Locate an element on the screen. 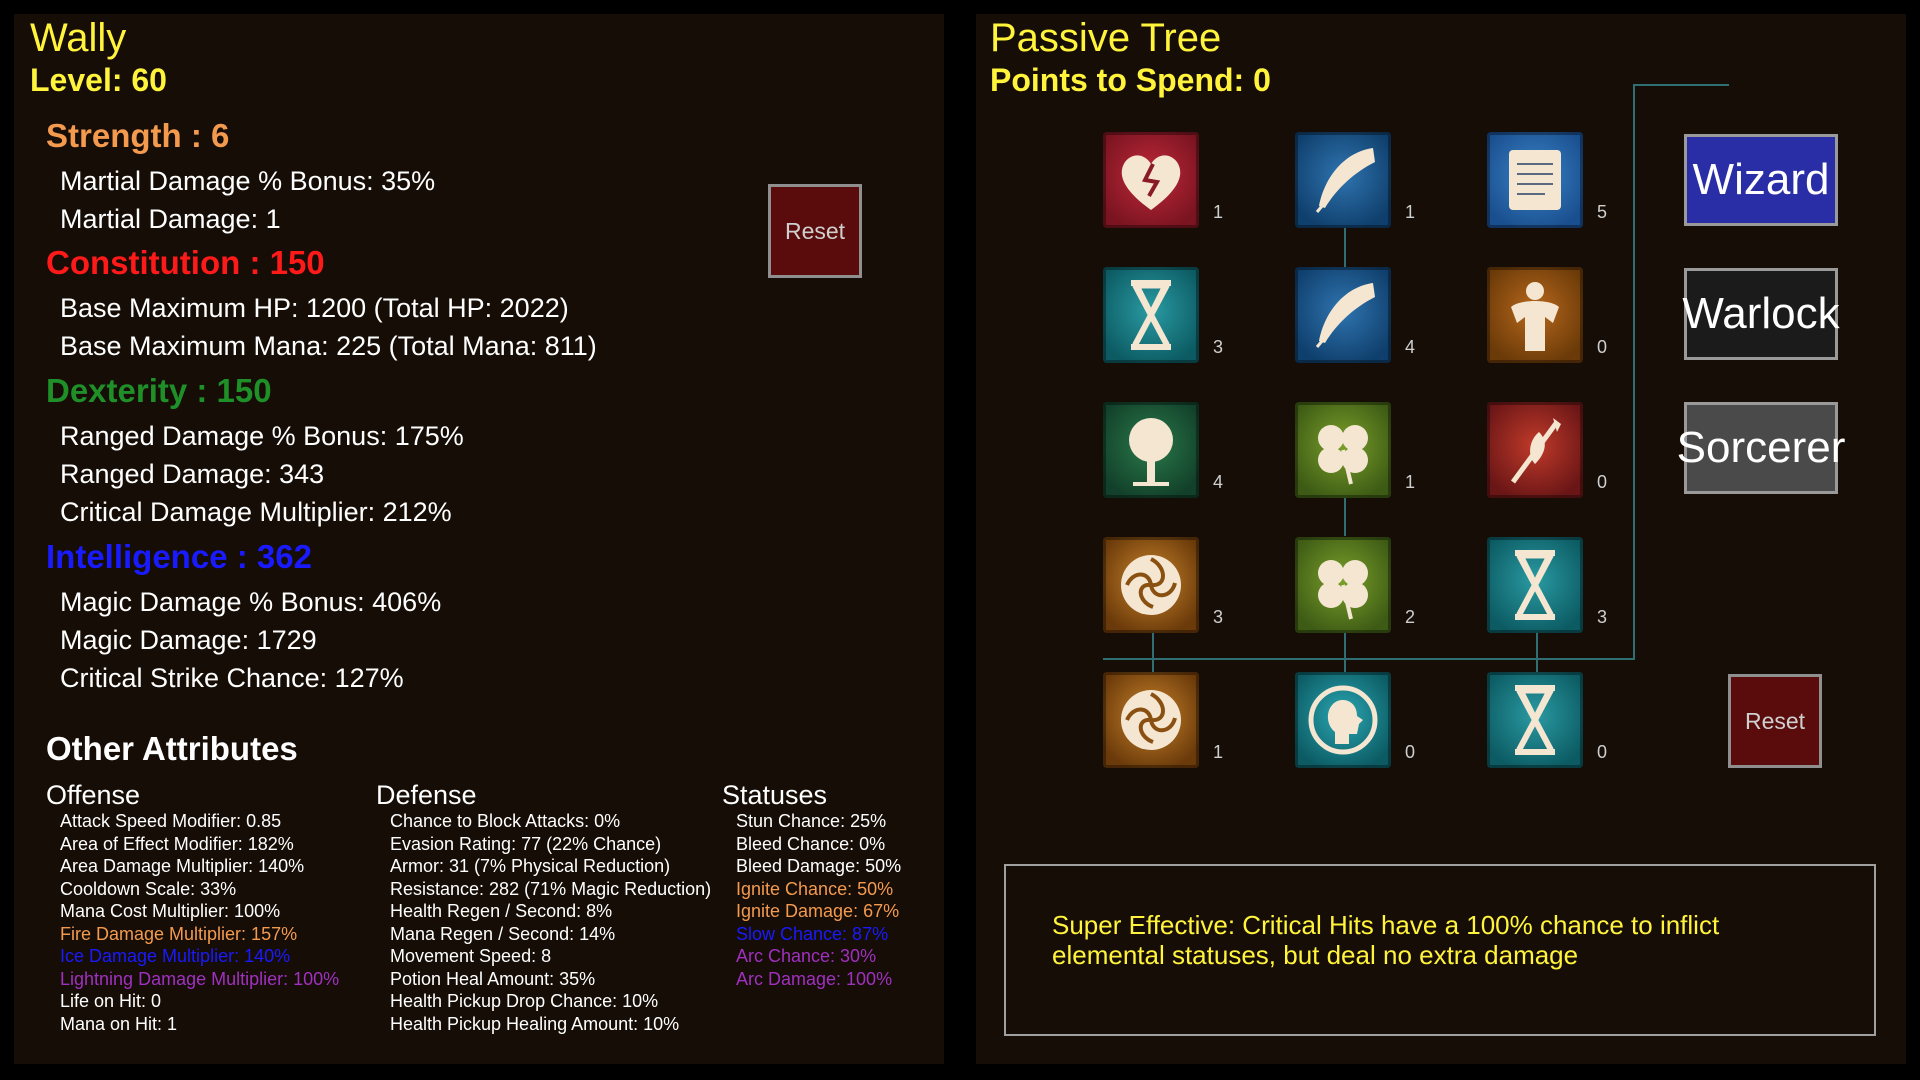 Image resolution: width=1920 pixels, height=1080 pixels. stat-line: Ranged Damage: 343 is located at coordinates (192, 474).